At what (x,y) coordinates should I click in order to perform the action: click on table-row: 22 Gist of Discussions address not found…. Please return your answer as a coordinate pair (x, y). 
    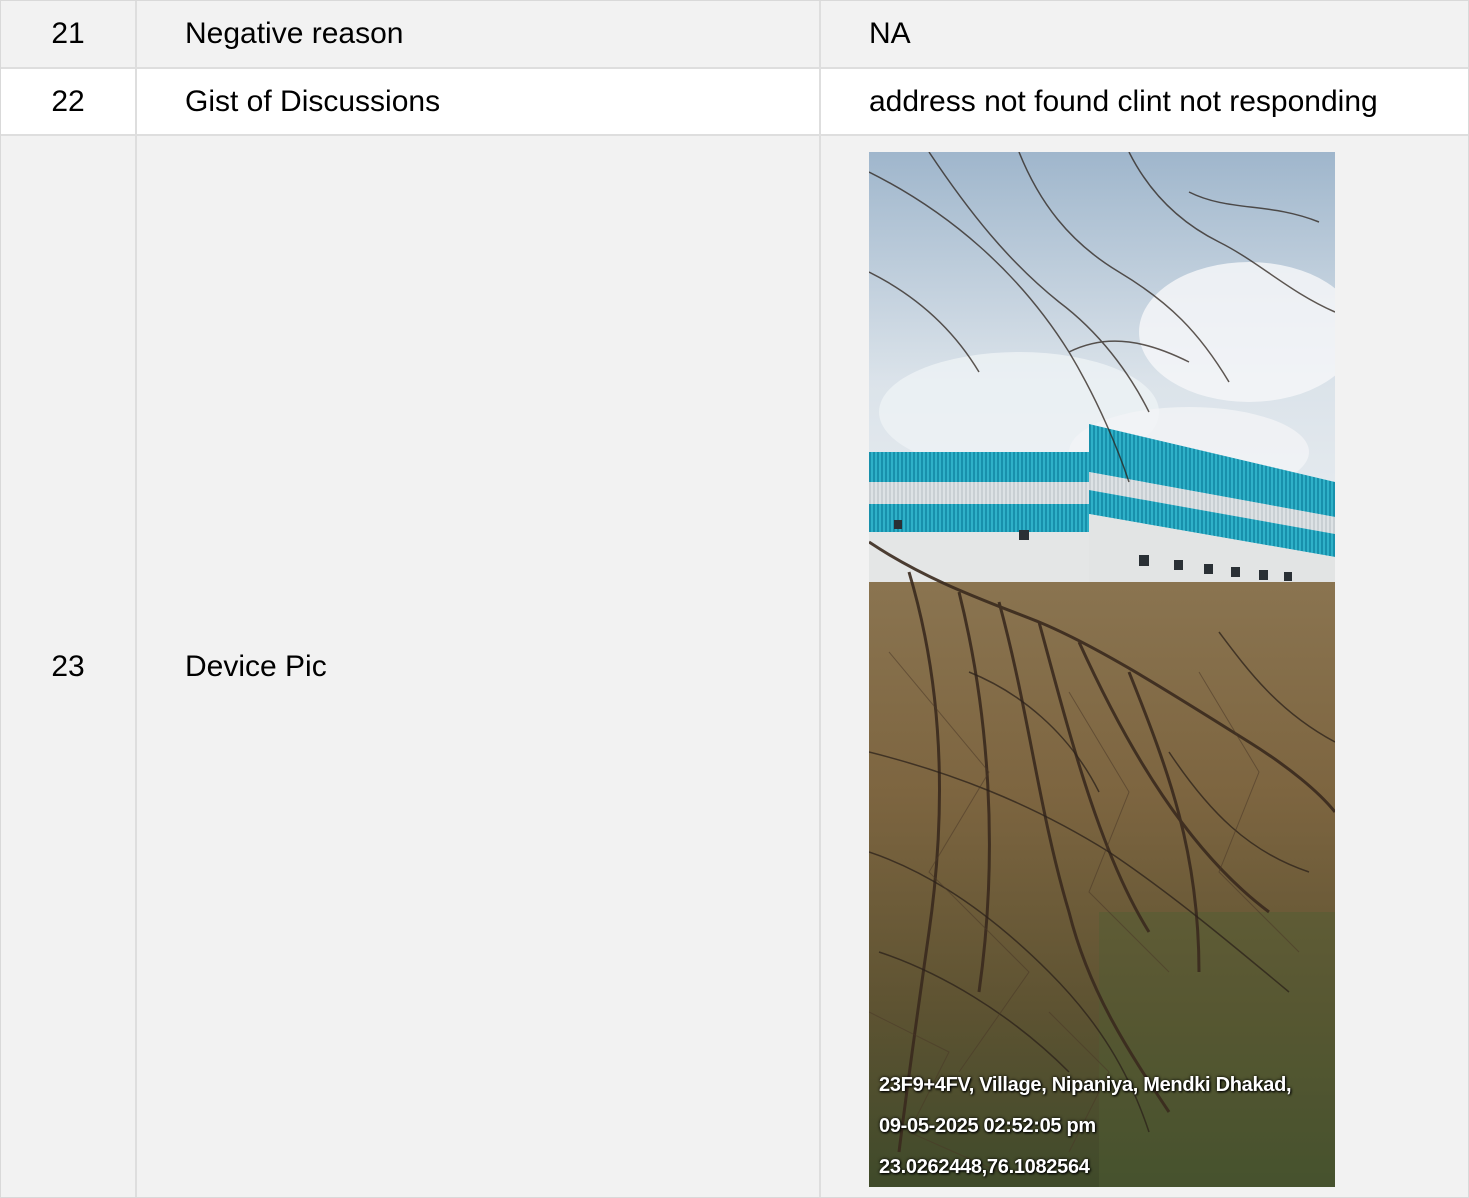
    Looking at the image, I should click on (734, 102).